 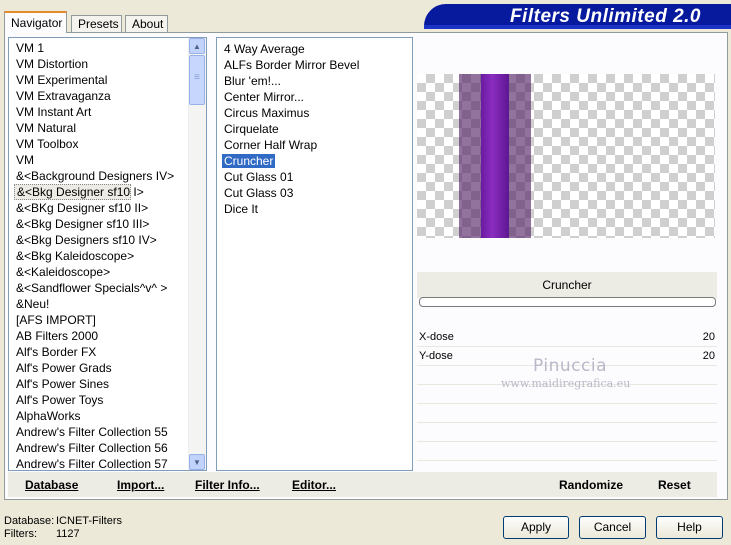 I want to click on category-item: [AFS IMPORT], so click(x=107, y=320).